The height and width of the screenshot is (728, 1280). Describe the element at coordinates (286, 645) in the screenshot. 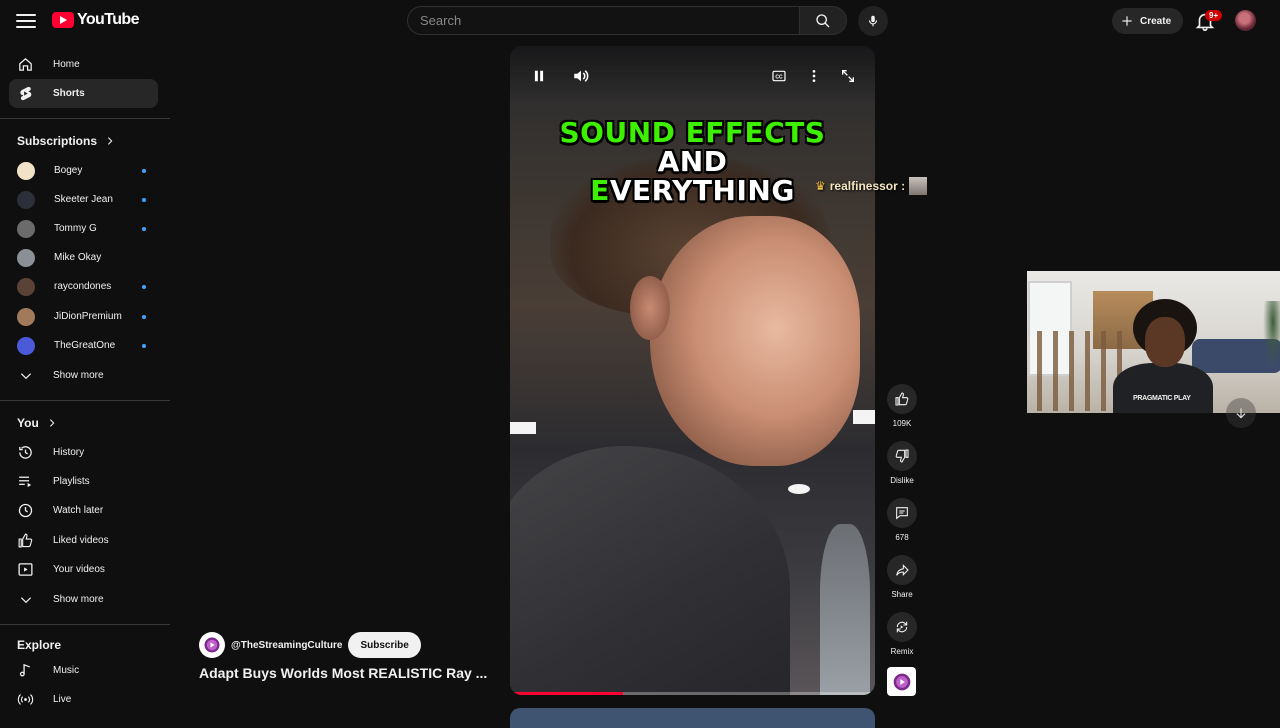

I see `channel-name: @TheStreamingCulture` at that location.